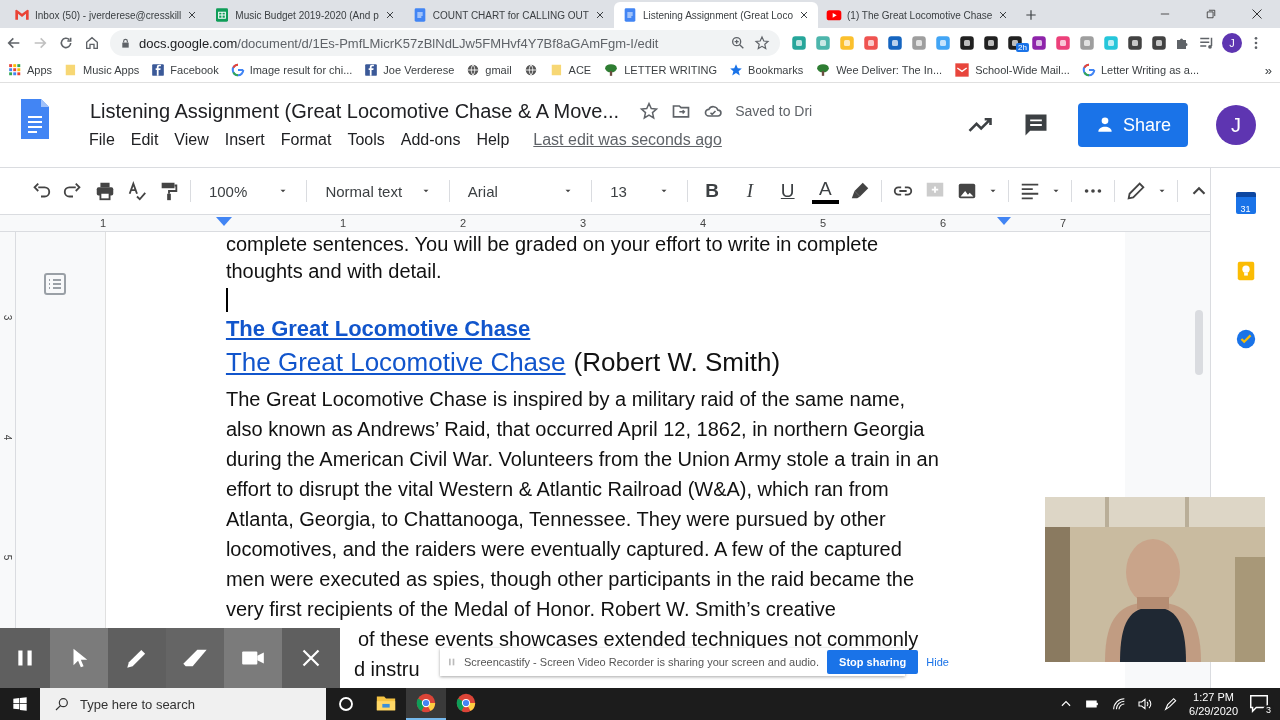 This screenshot has height=720, width=1280. What do you see at coordinates (105, 191) in the screenshot?
I see `print-icon` at bounding box center [105, 191].